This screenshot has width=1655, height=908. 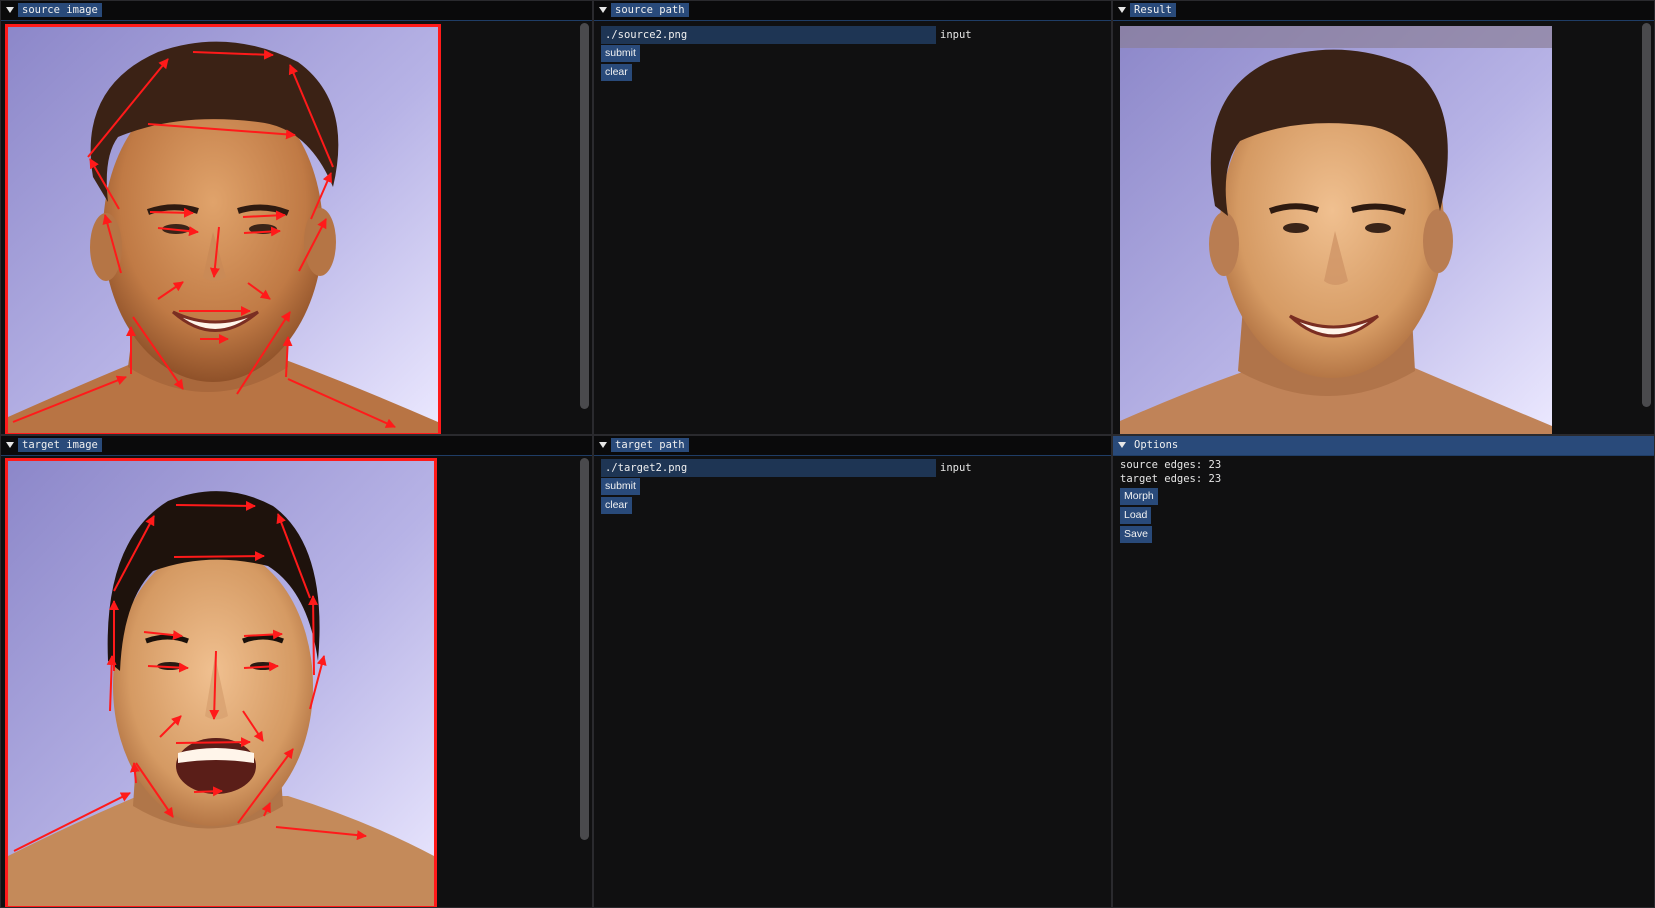 What do you see at coordinates (1136, 534) in the screenshot?
I see `save-button: Save` at bounding box center [1136, 534].